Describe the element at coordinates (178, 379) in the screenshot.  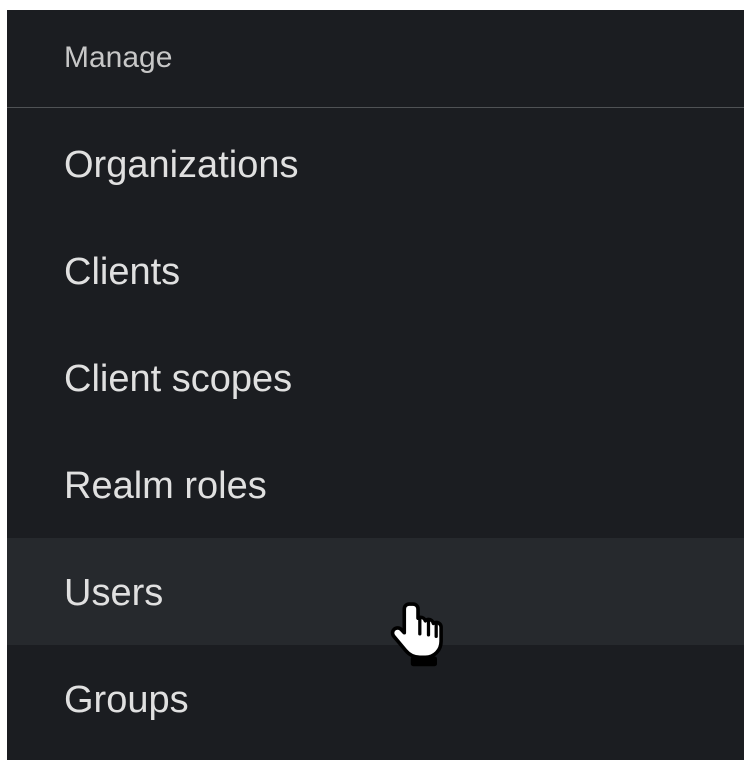
I see `sidebar-item-label: Client scopes` at that location.